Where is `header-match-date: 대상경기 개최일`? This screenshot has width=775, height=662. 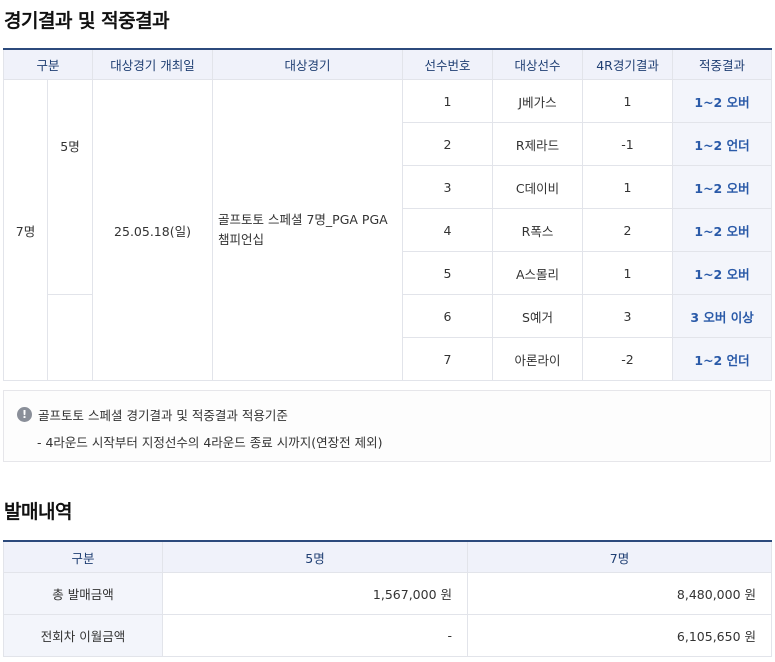
header-match-date: 대상경기 개최일 is located at coordinates (153, 64).